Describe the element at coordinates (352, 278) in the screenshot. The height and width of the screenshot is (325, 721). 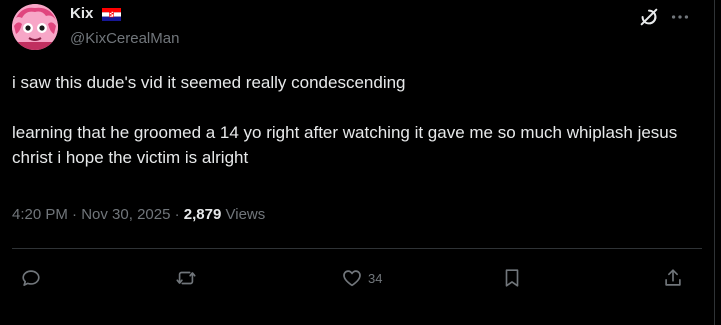
I see `heart-icon` at that location.